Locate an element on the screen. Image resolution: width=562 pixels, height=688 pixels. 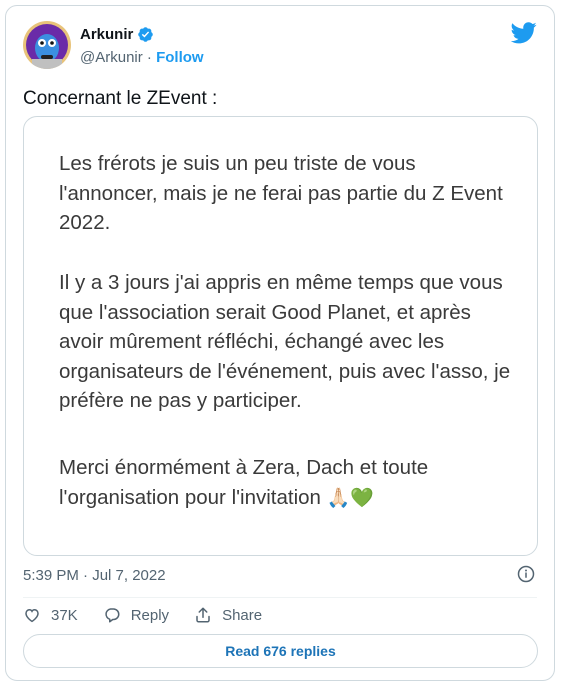
read-replies-button: Read 676 replies is located at coordinates (280, 651).